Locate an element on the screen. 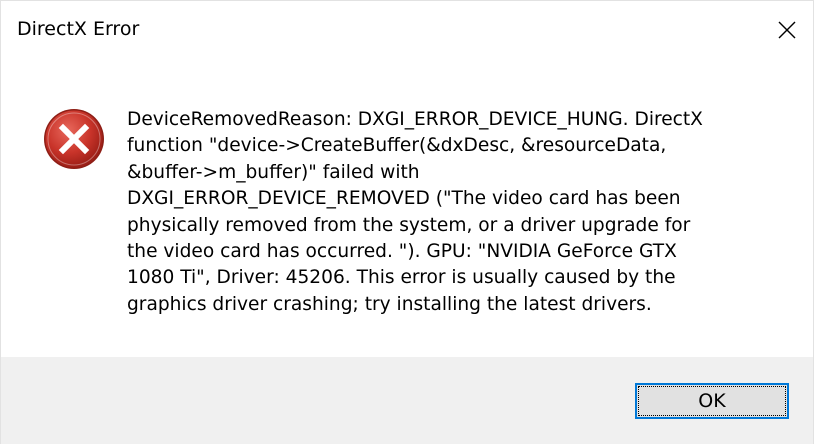  title-bar: DirectX Error is located at coordinates (407, 30).